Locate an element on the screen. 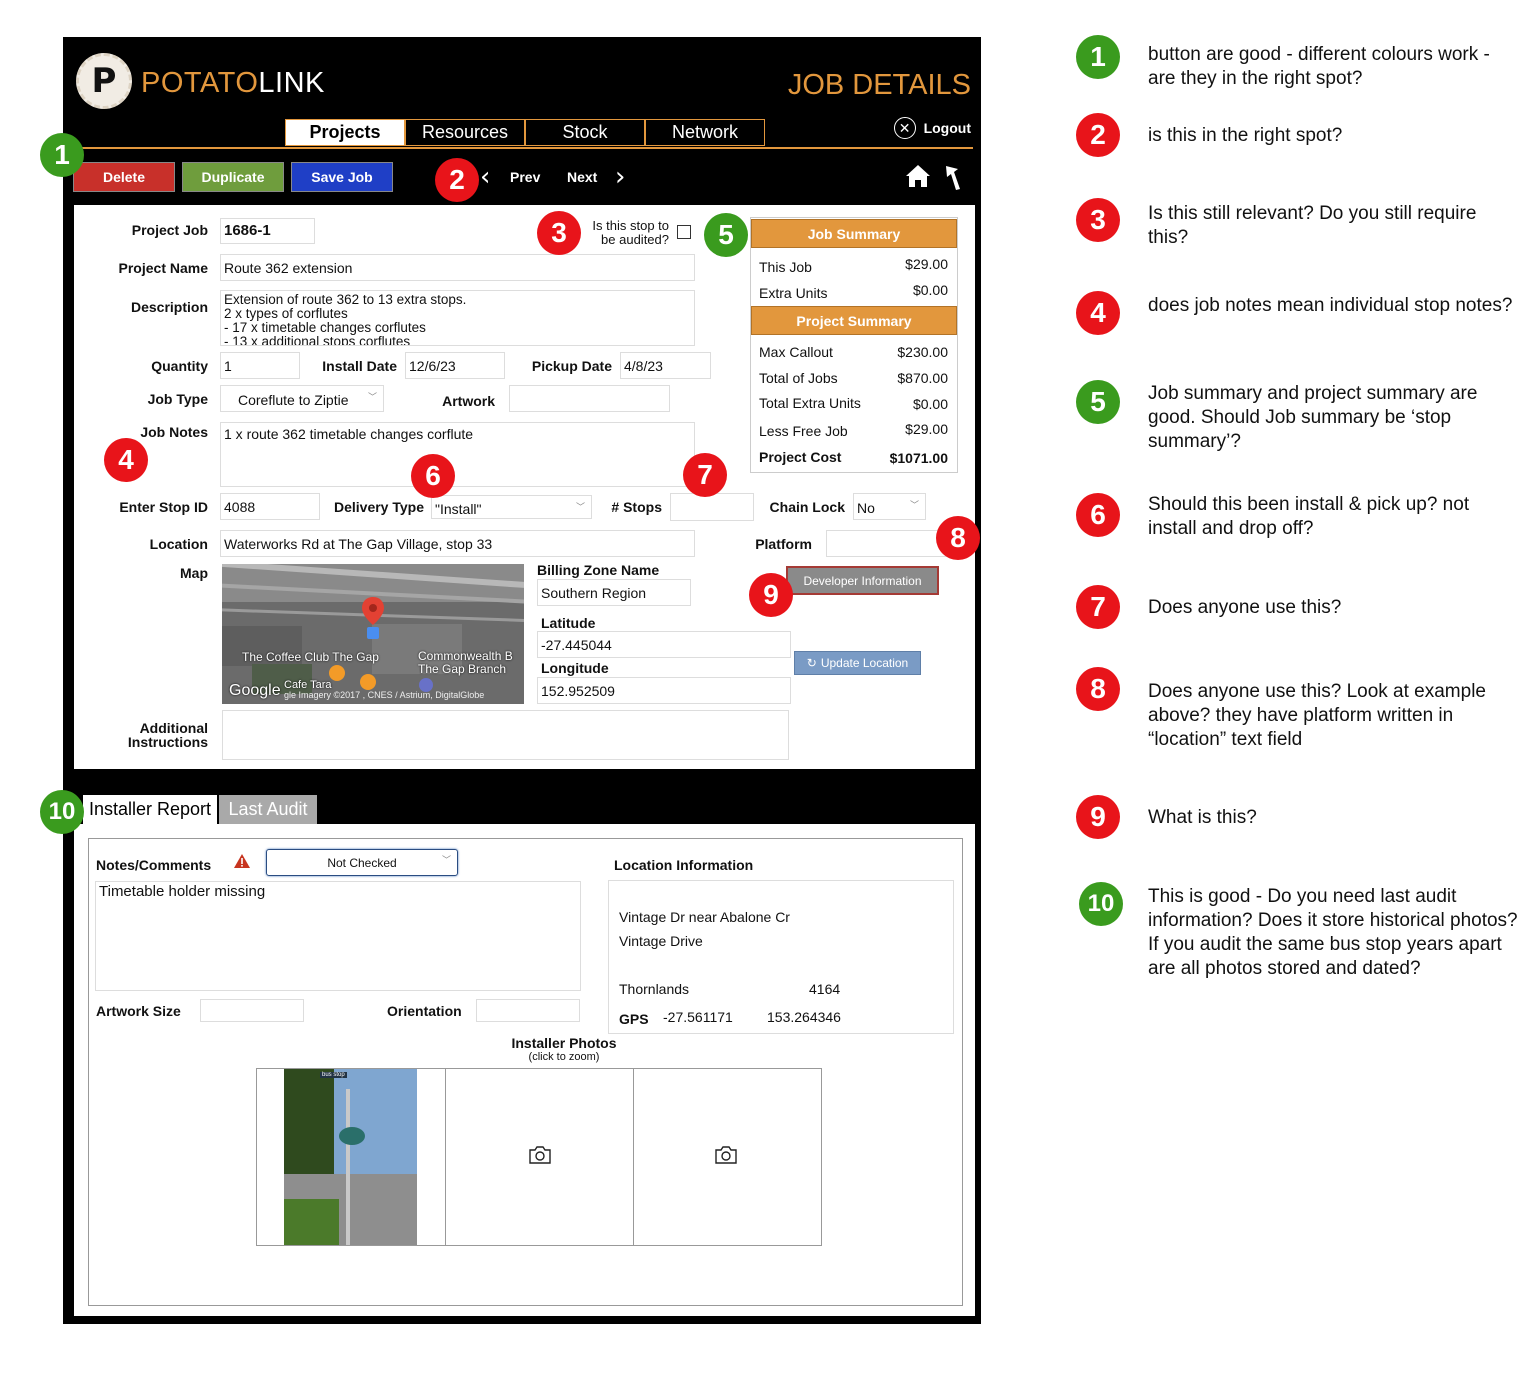 The height and width of the screenshot is (1377, 1539). tab-network: Network is located at coordinates (705, 132).